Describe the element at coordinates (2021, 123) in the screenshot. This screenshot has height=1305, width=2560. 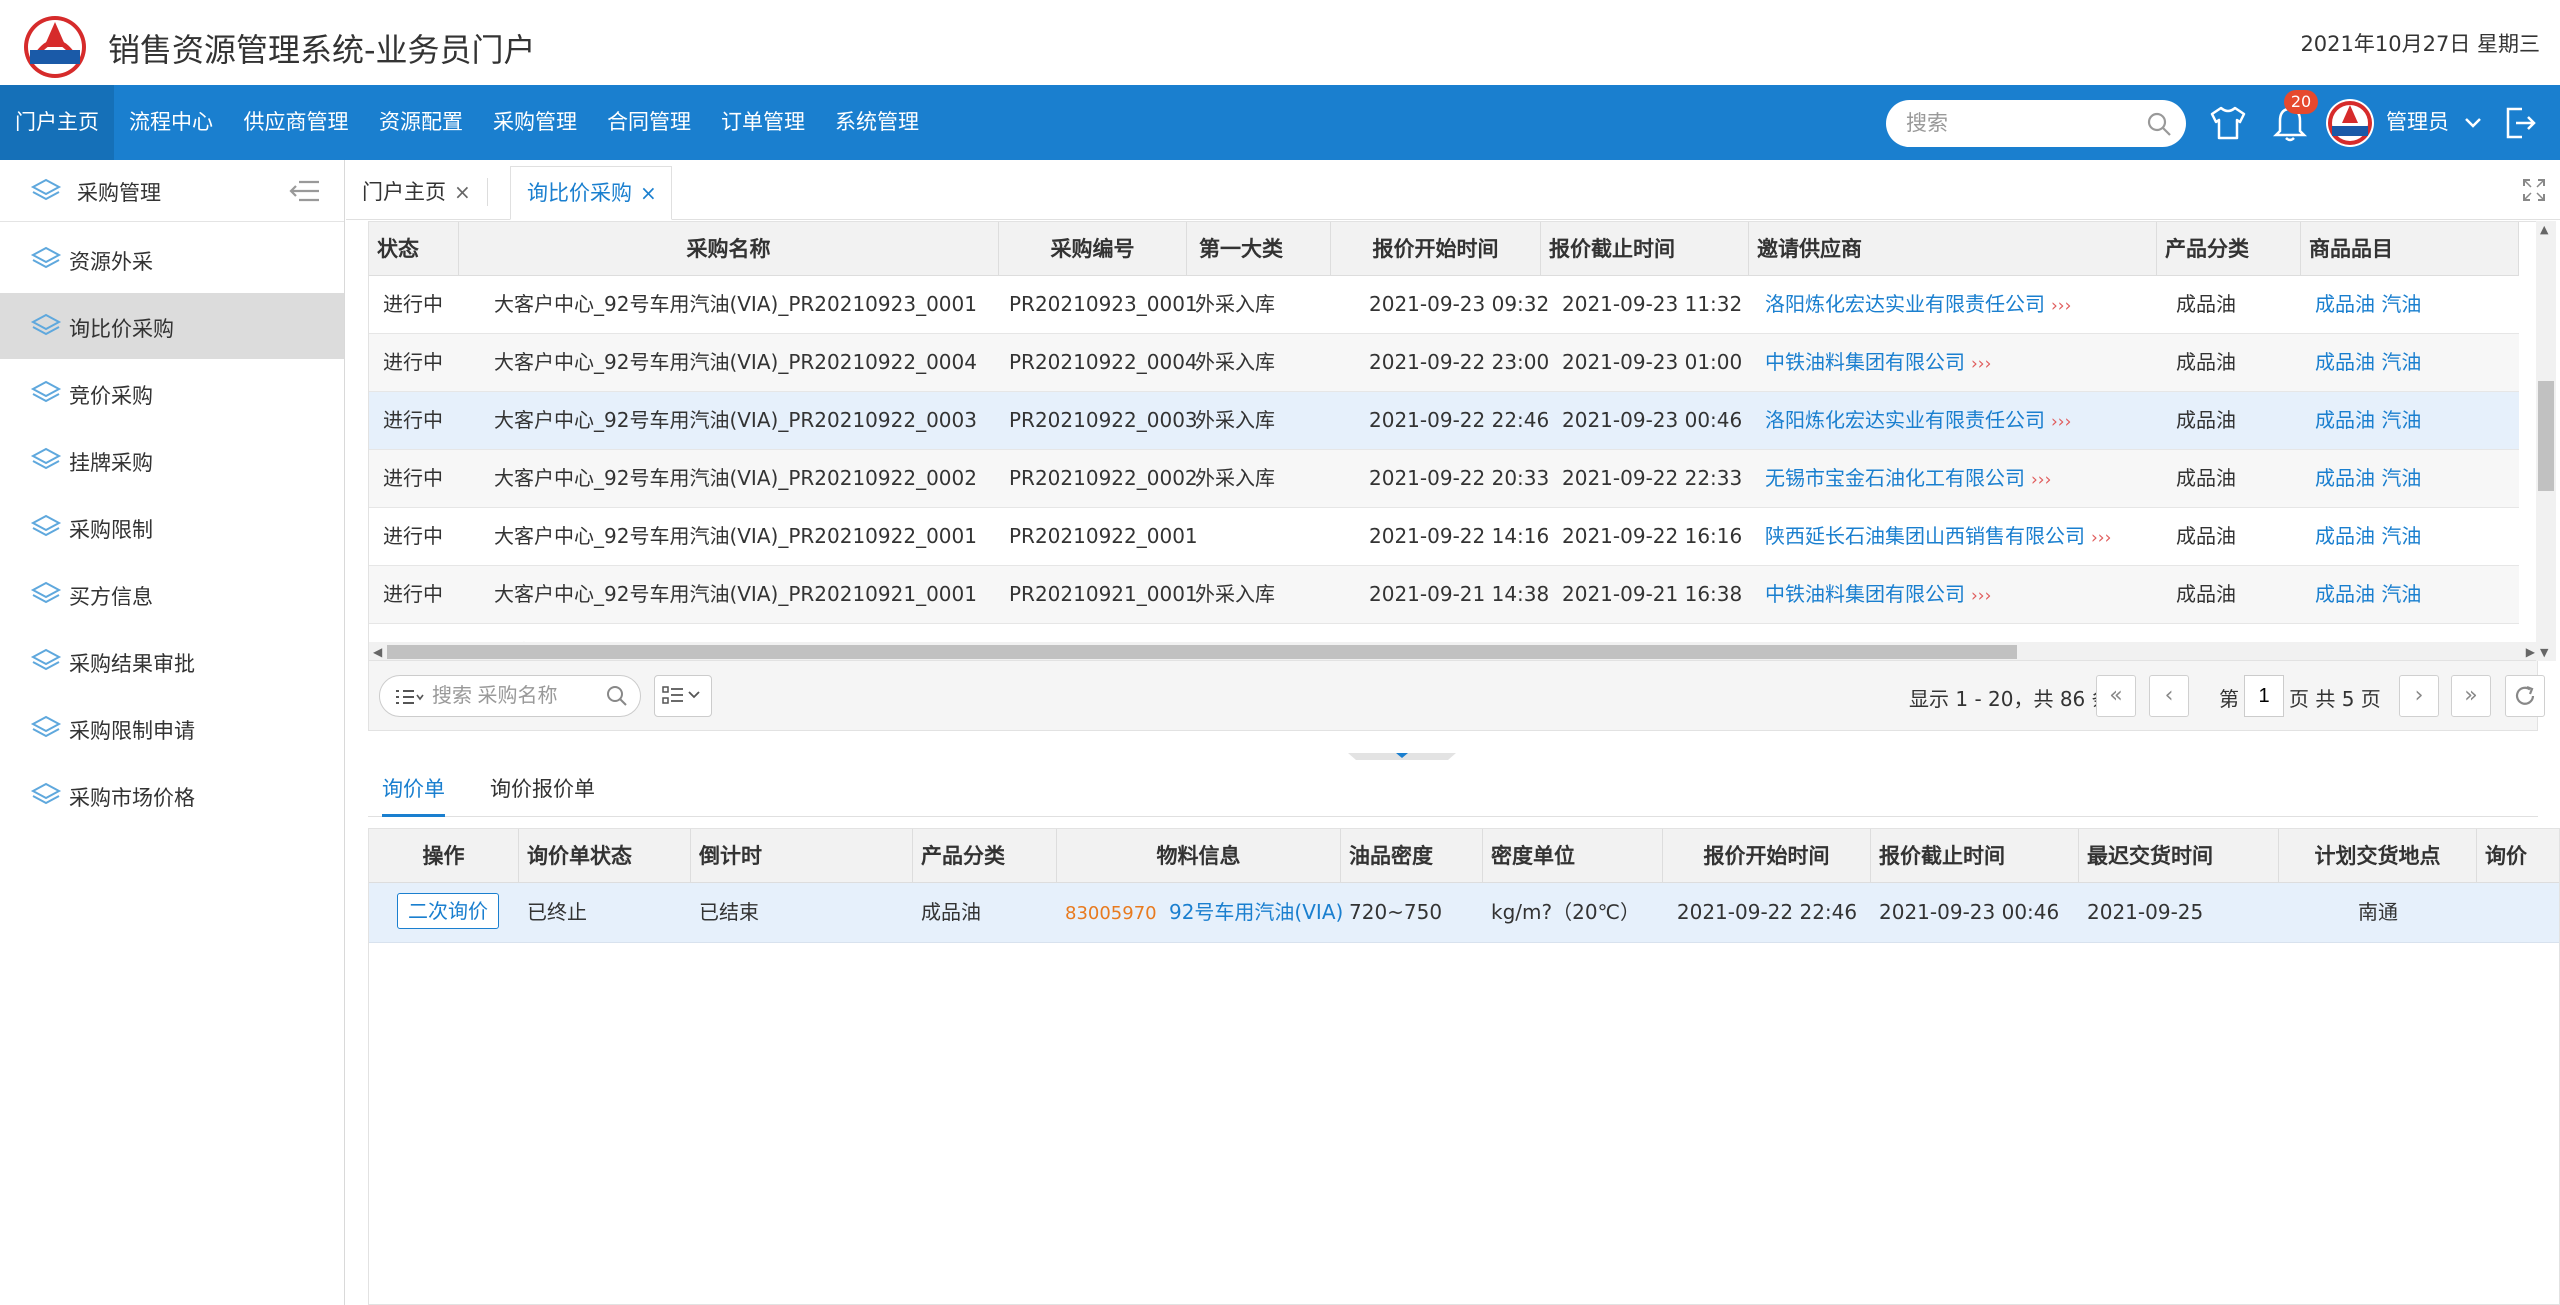
I see `search-input` at that location.